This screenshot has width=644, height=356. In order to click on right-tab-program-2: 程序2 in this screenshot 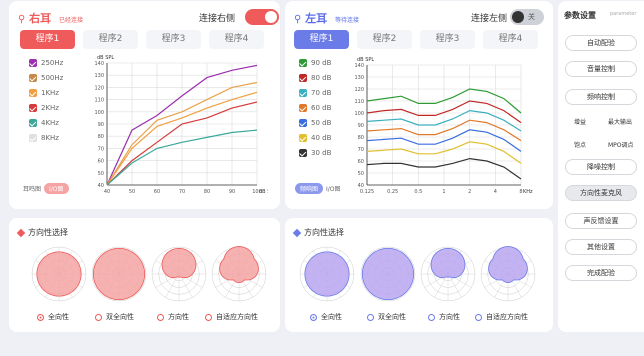, I will do `click(110, 39)`.